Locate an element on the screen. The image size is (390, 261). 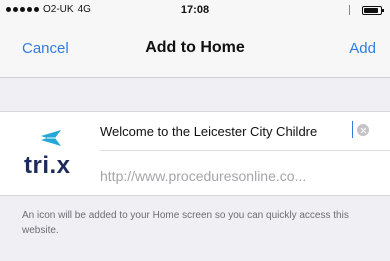
text-cursor is located at coordinates (352, 129).